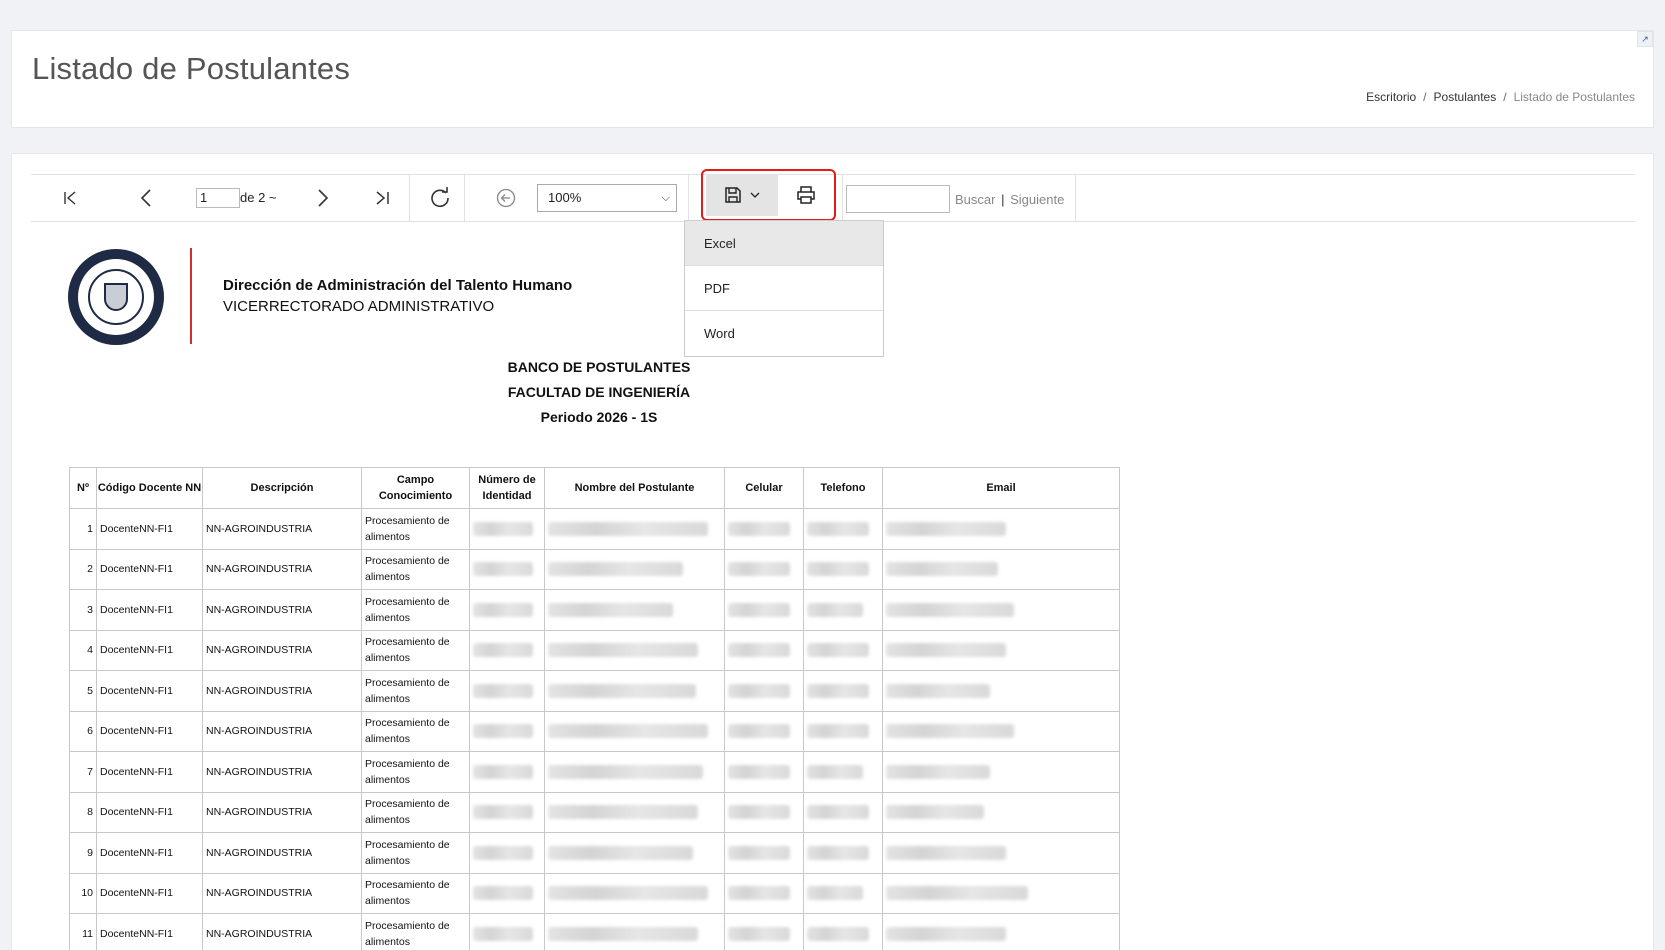  I want to click on row-number: 9, so click(83, 853).